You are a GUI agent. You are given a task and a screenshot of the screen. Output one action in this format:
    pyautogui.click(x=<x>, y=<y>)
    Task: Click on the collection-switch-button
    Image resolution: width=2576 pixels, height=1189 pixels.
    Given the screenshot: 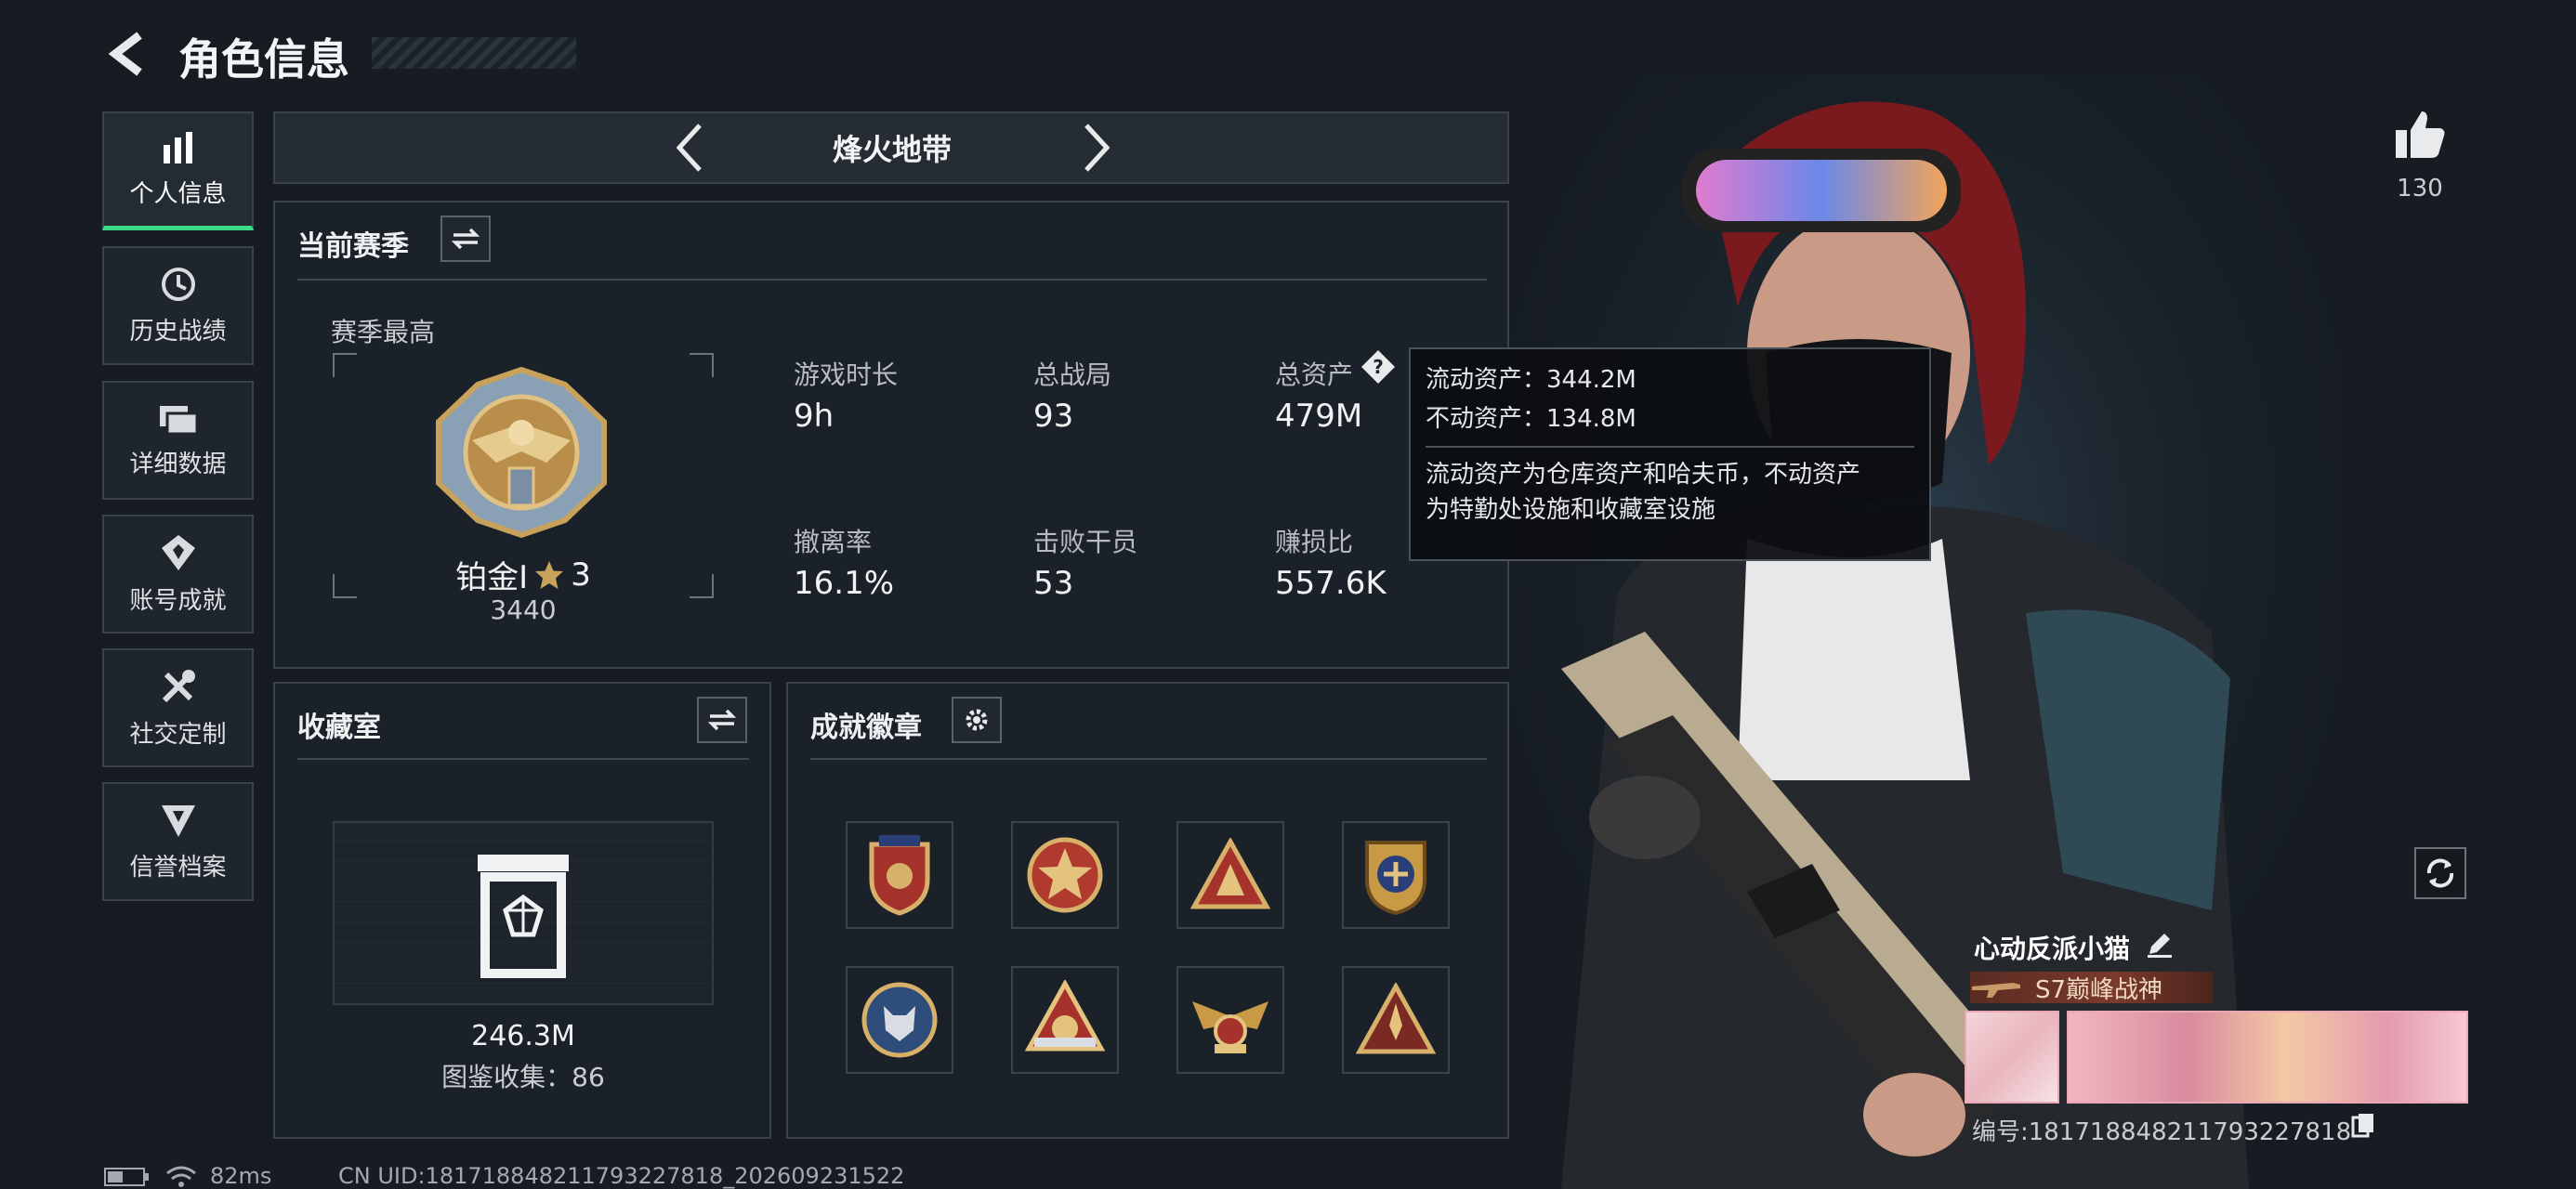 What is the action you would take?
    pyautogui.click(x=722, y=720)
    